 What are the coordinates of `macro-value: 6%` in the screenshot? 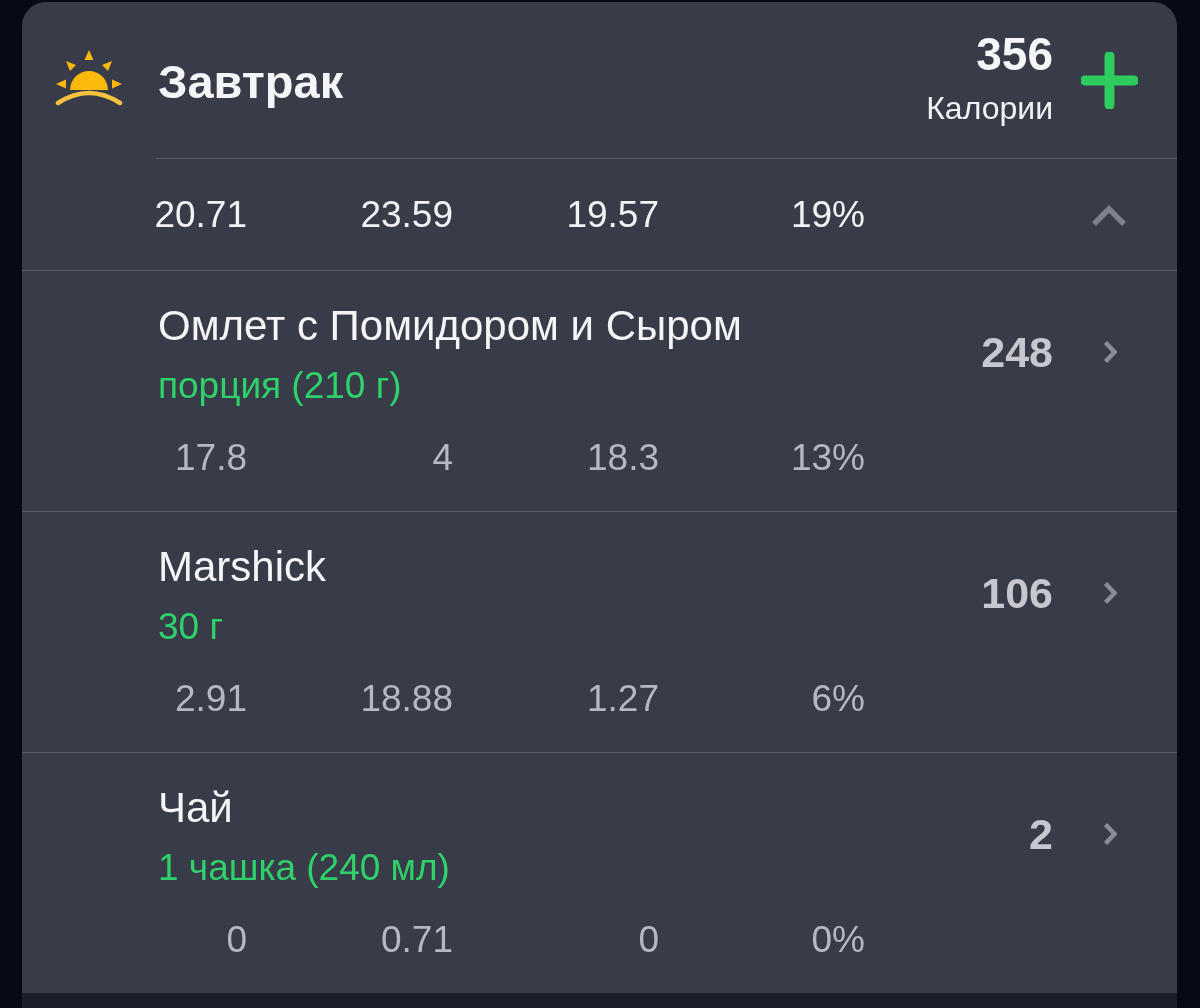 It's located at (838, 699).